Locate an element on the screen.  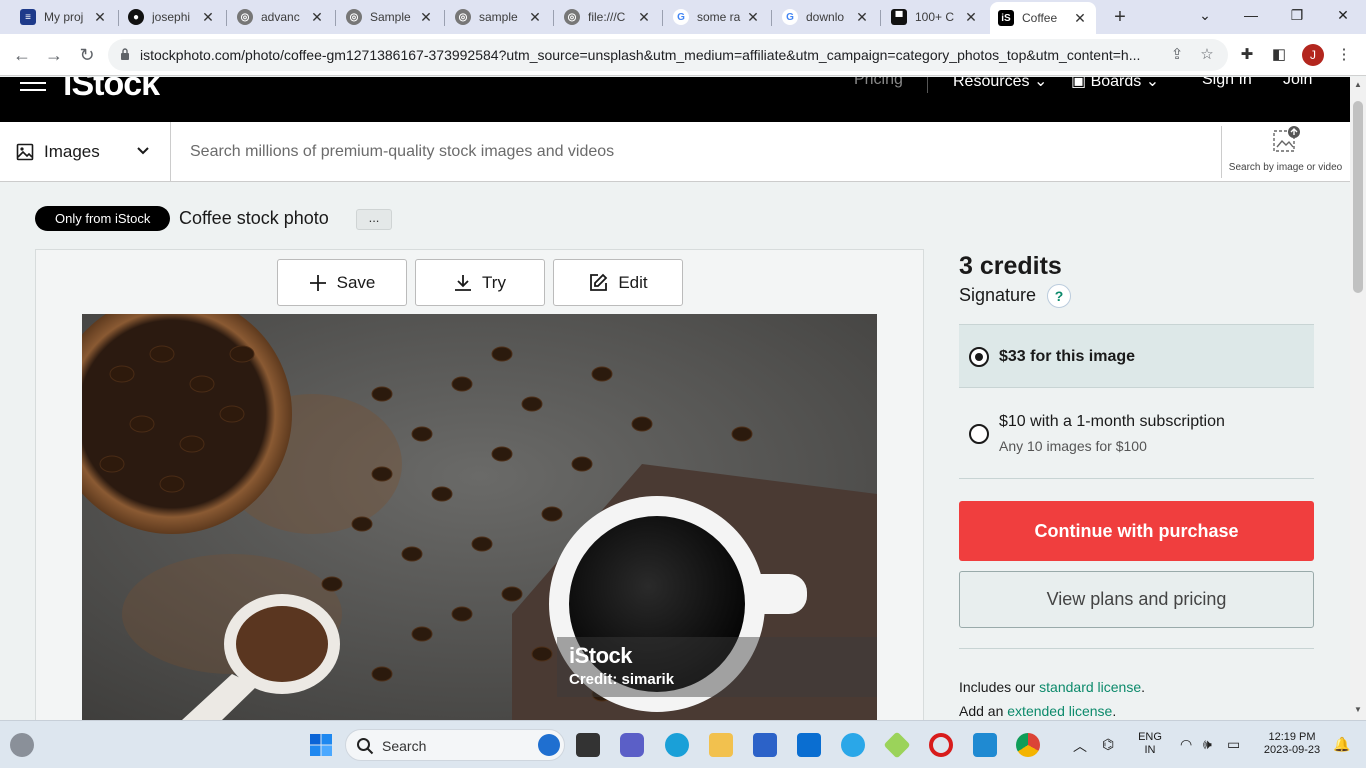
windows-start-icon is located at coordinates (321, 745).